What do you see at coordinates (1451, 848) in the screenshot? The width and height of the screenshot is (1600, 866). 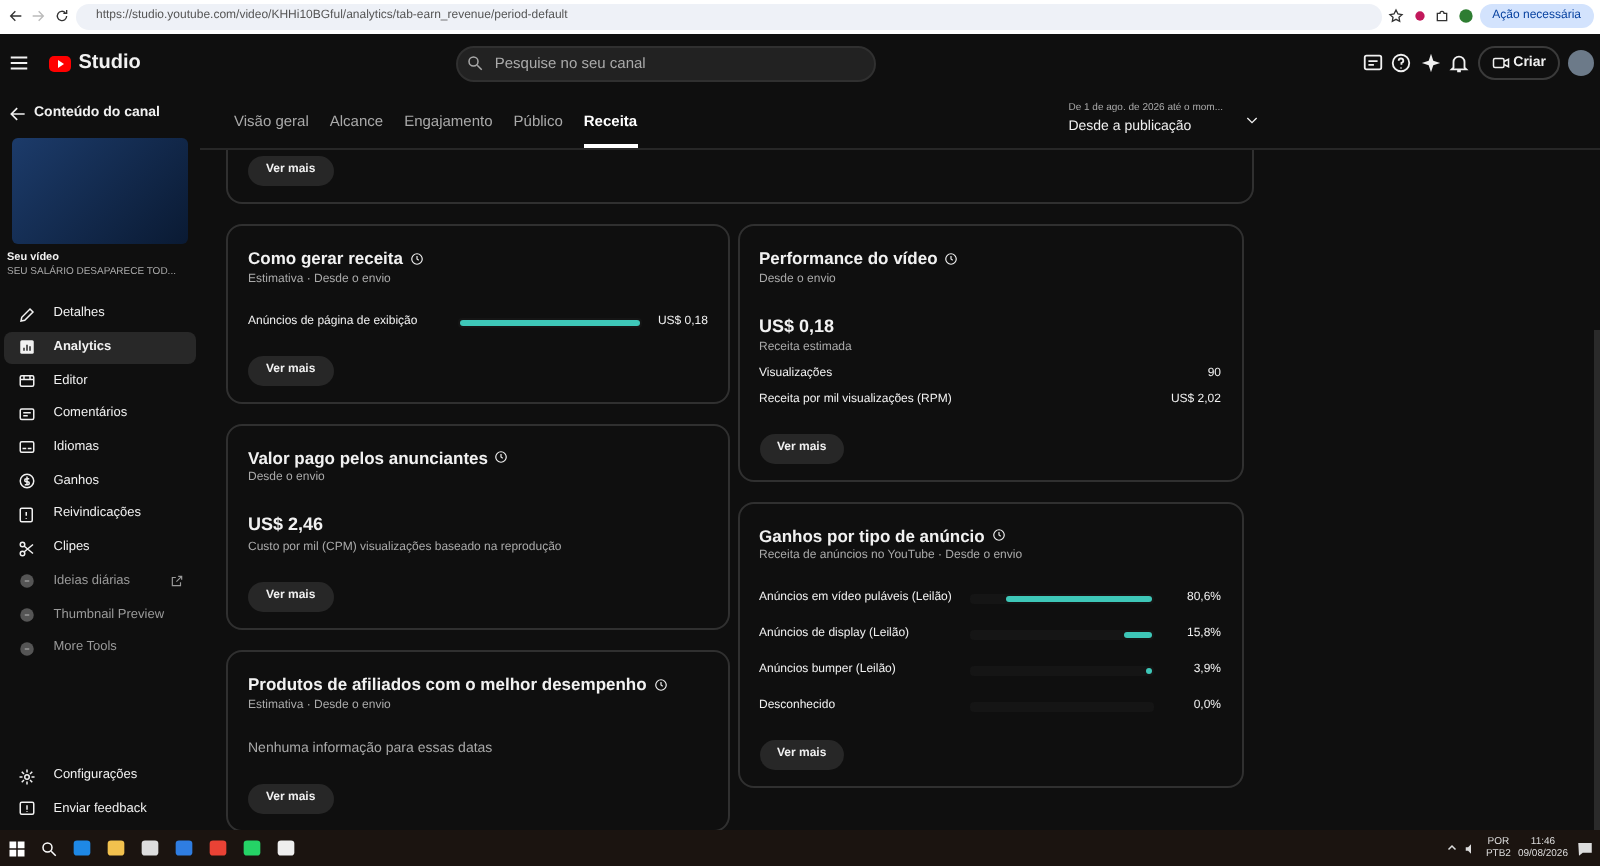 I see `chevron-up-icon` at bounding box center [1451, 848].